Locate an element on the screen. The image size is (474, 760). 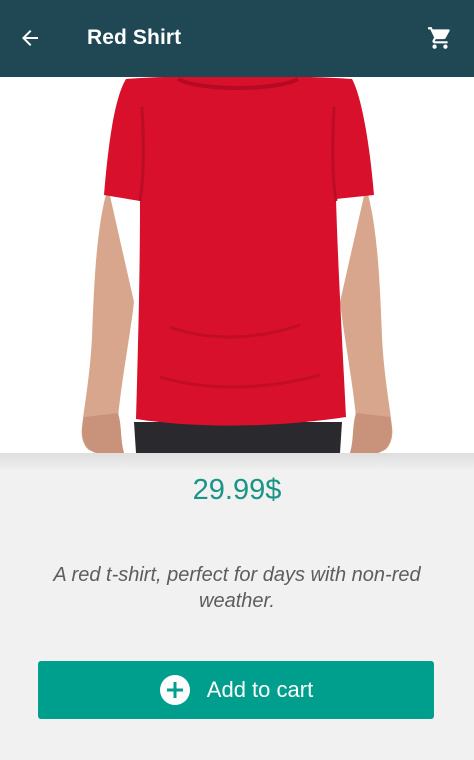
app-bar: Red Shirt is located at coordinates (237, 38).